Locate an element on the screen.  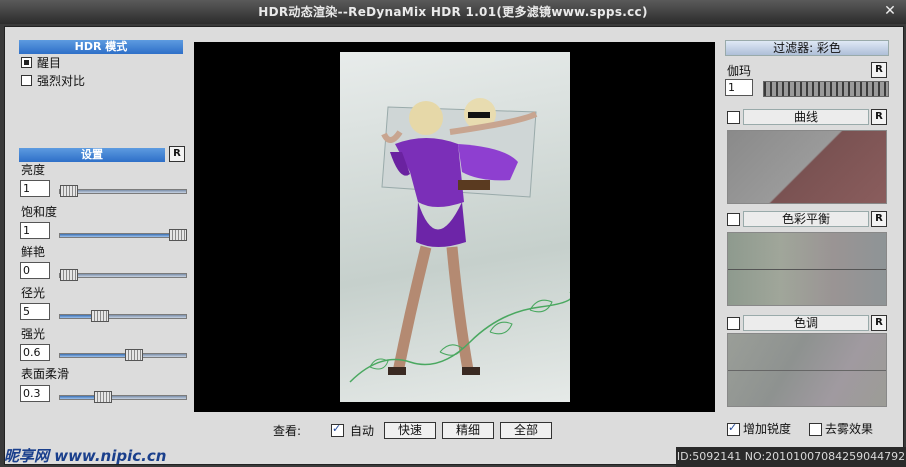
vividness-field: 0 is located at coordinates (35, 270).